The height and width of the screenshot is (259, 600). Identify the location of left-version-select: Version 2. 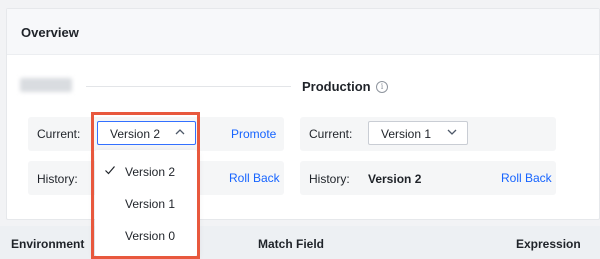
(146, 133).